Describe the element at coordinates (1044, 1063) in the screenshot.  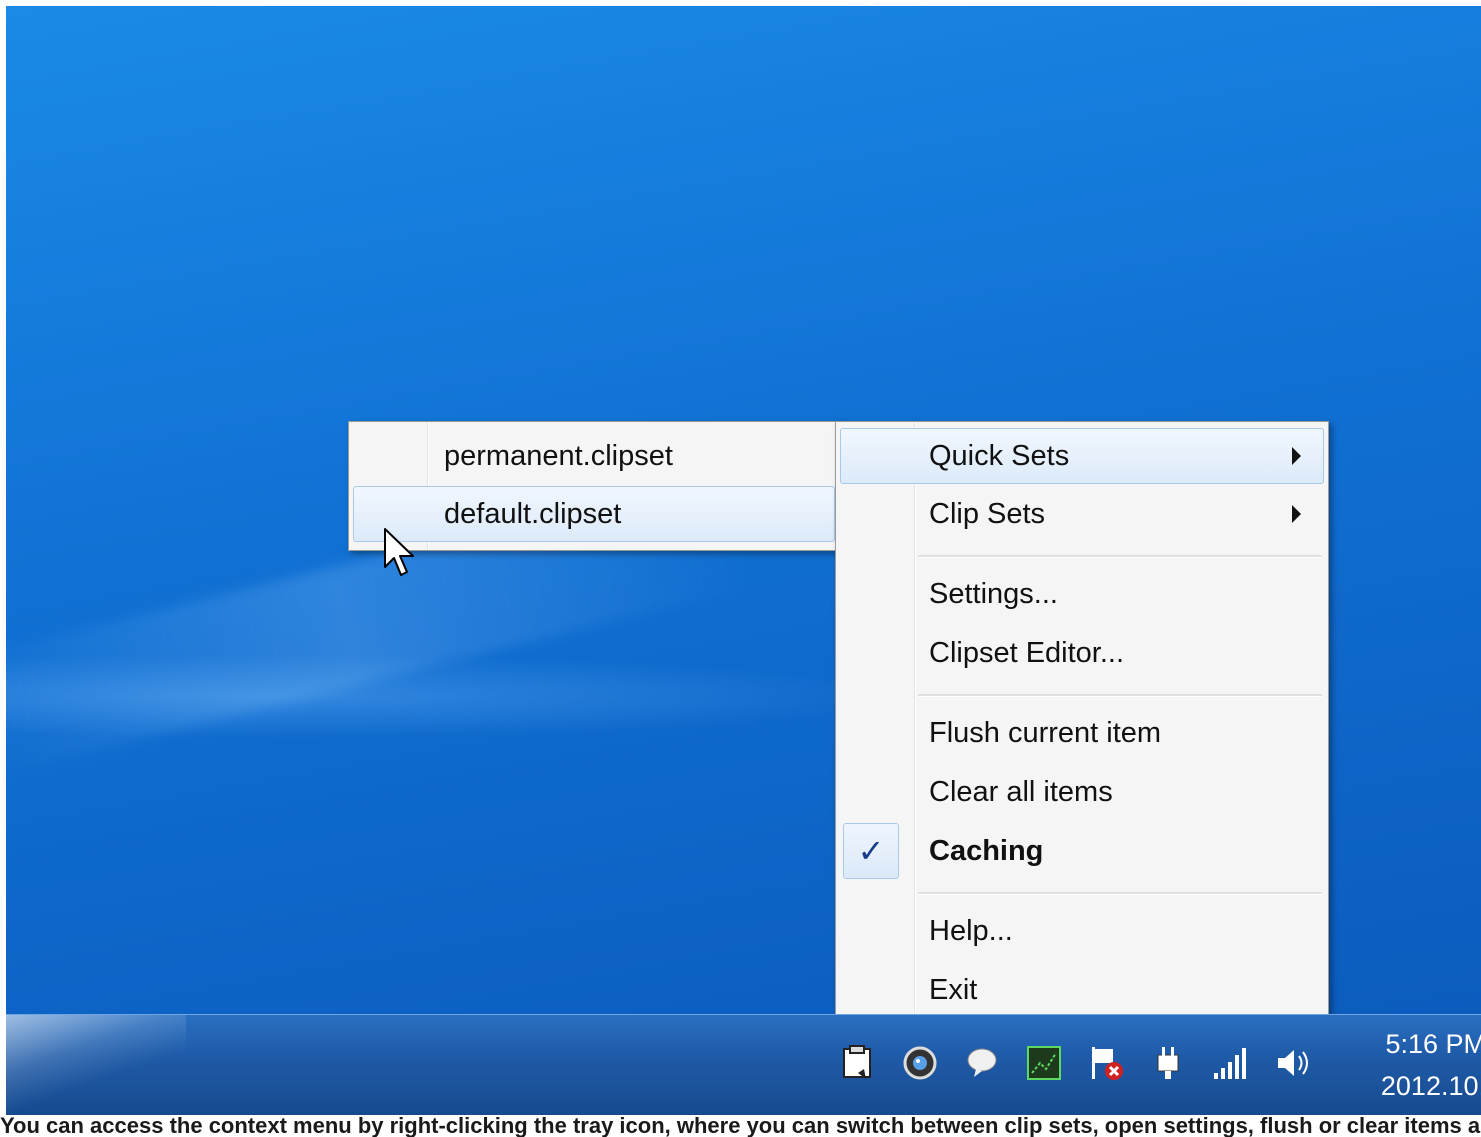
I see `network-monitor-icon` at that location.